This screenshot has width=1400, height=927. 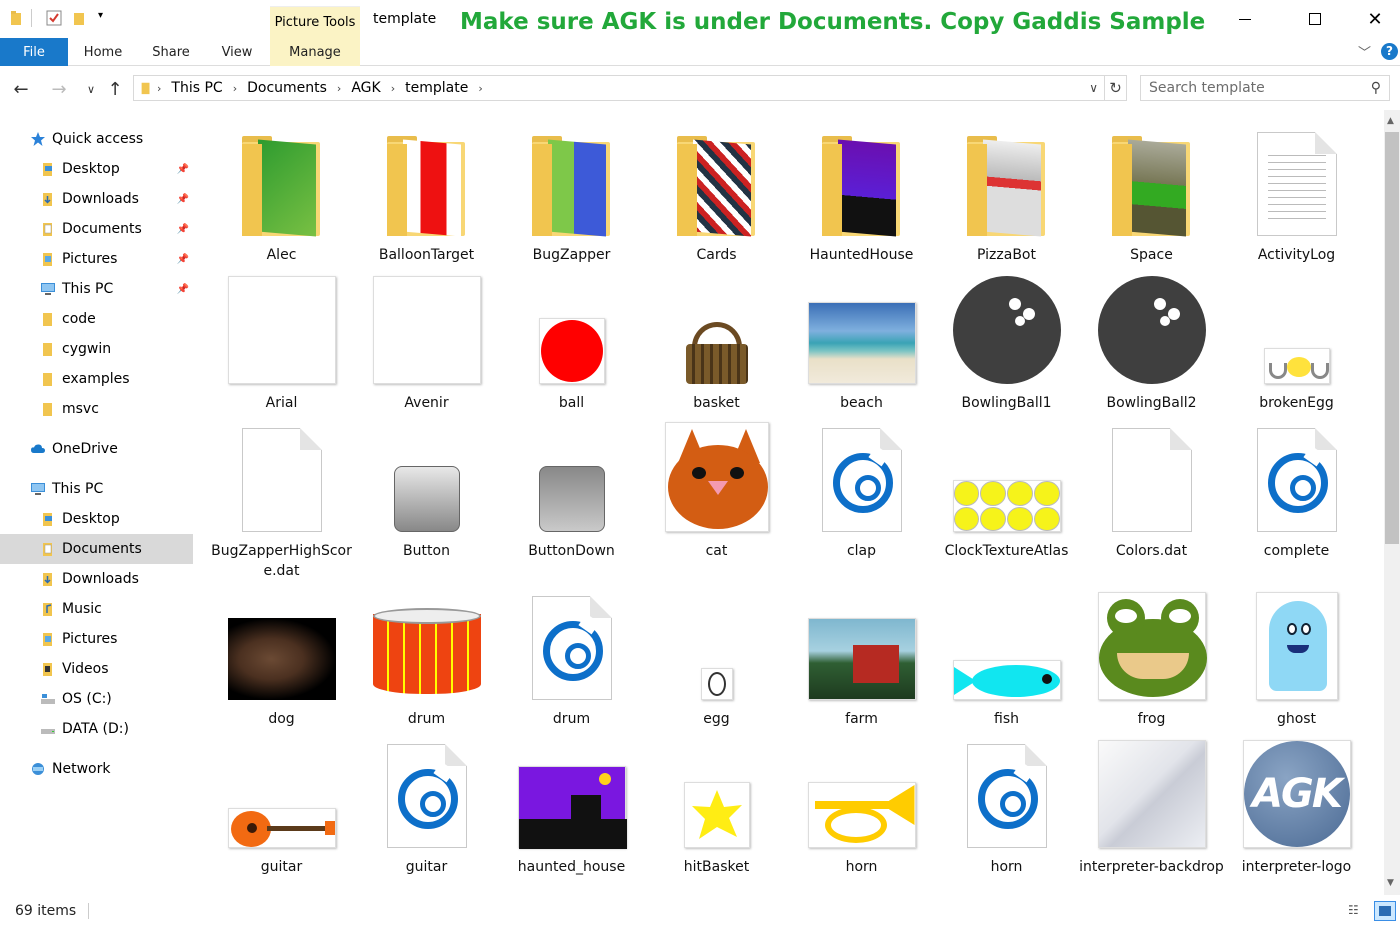 What do you see at coordinates (48, 199) in the screenshot?
I see `downloads-folder-icon` at bounding box center [48, 199].